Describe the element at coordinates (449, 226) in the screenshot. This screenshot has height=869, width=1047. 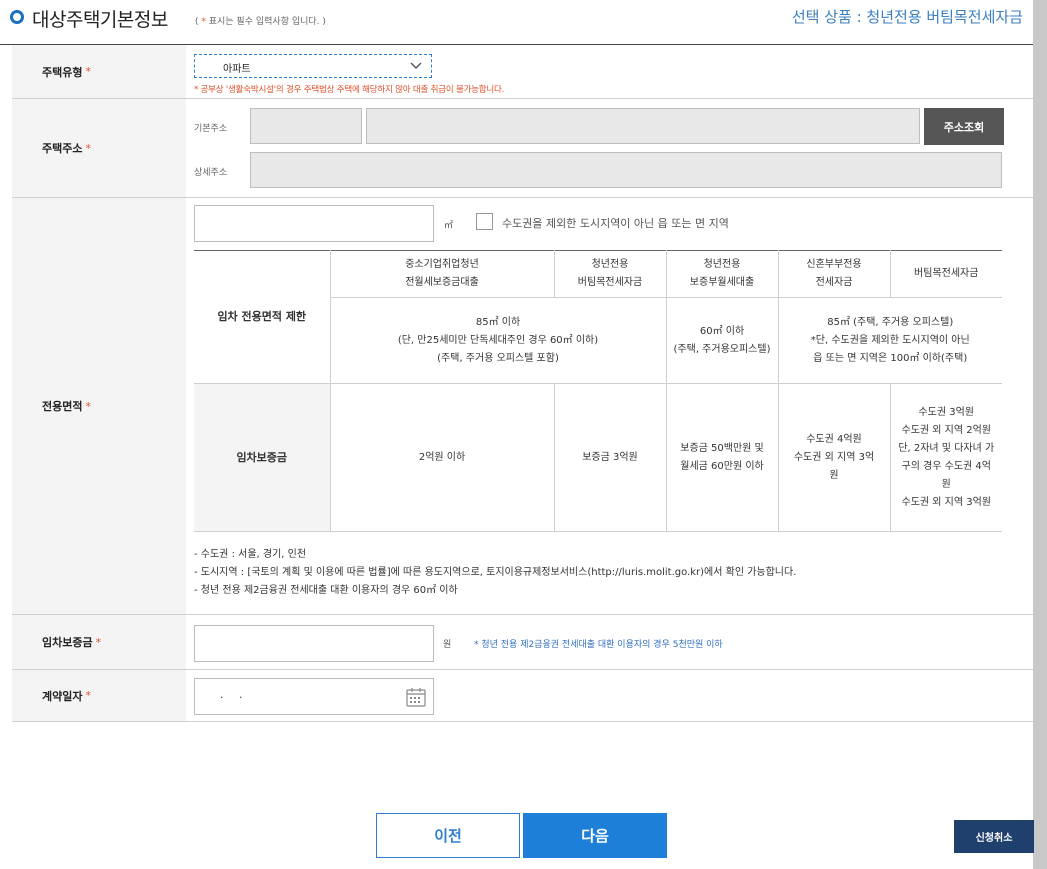
I see `area-unit: ㎡` at that location.